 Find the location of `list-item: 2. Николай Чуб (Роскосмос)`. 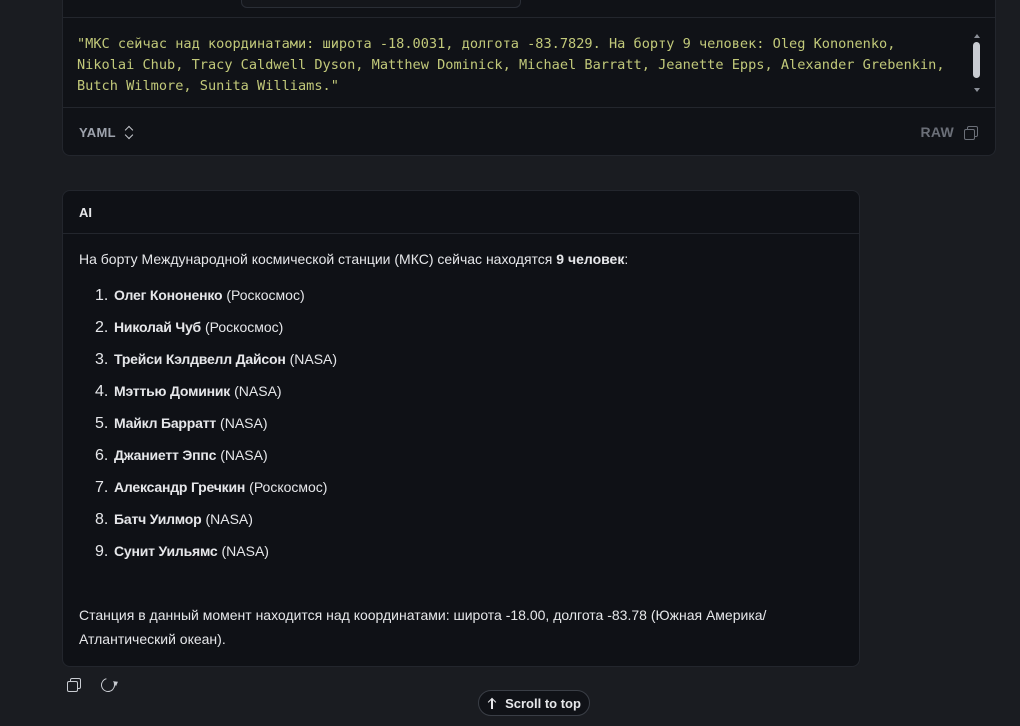

list-item: 2. Николай Чуб (Роскосмос) is located at coordinates (469, 327).